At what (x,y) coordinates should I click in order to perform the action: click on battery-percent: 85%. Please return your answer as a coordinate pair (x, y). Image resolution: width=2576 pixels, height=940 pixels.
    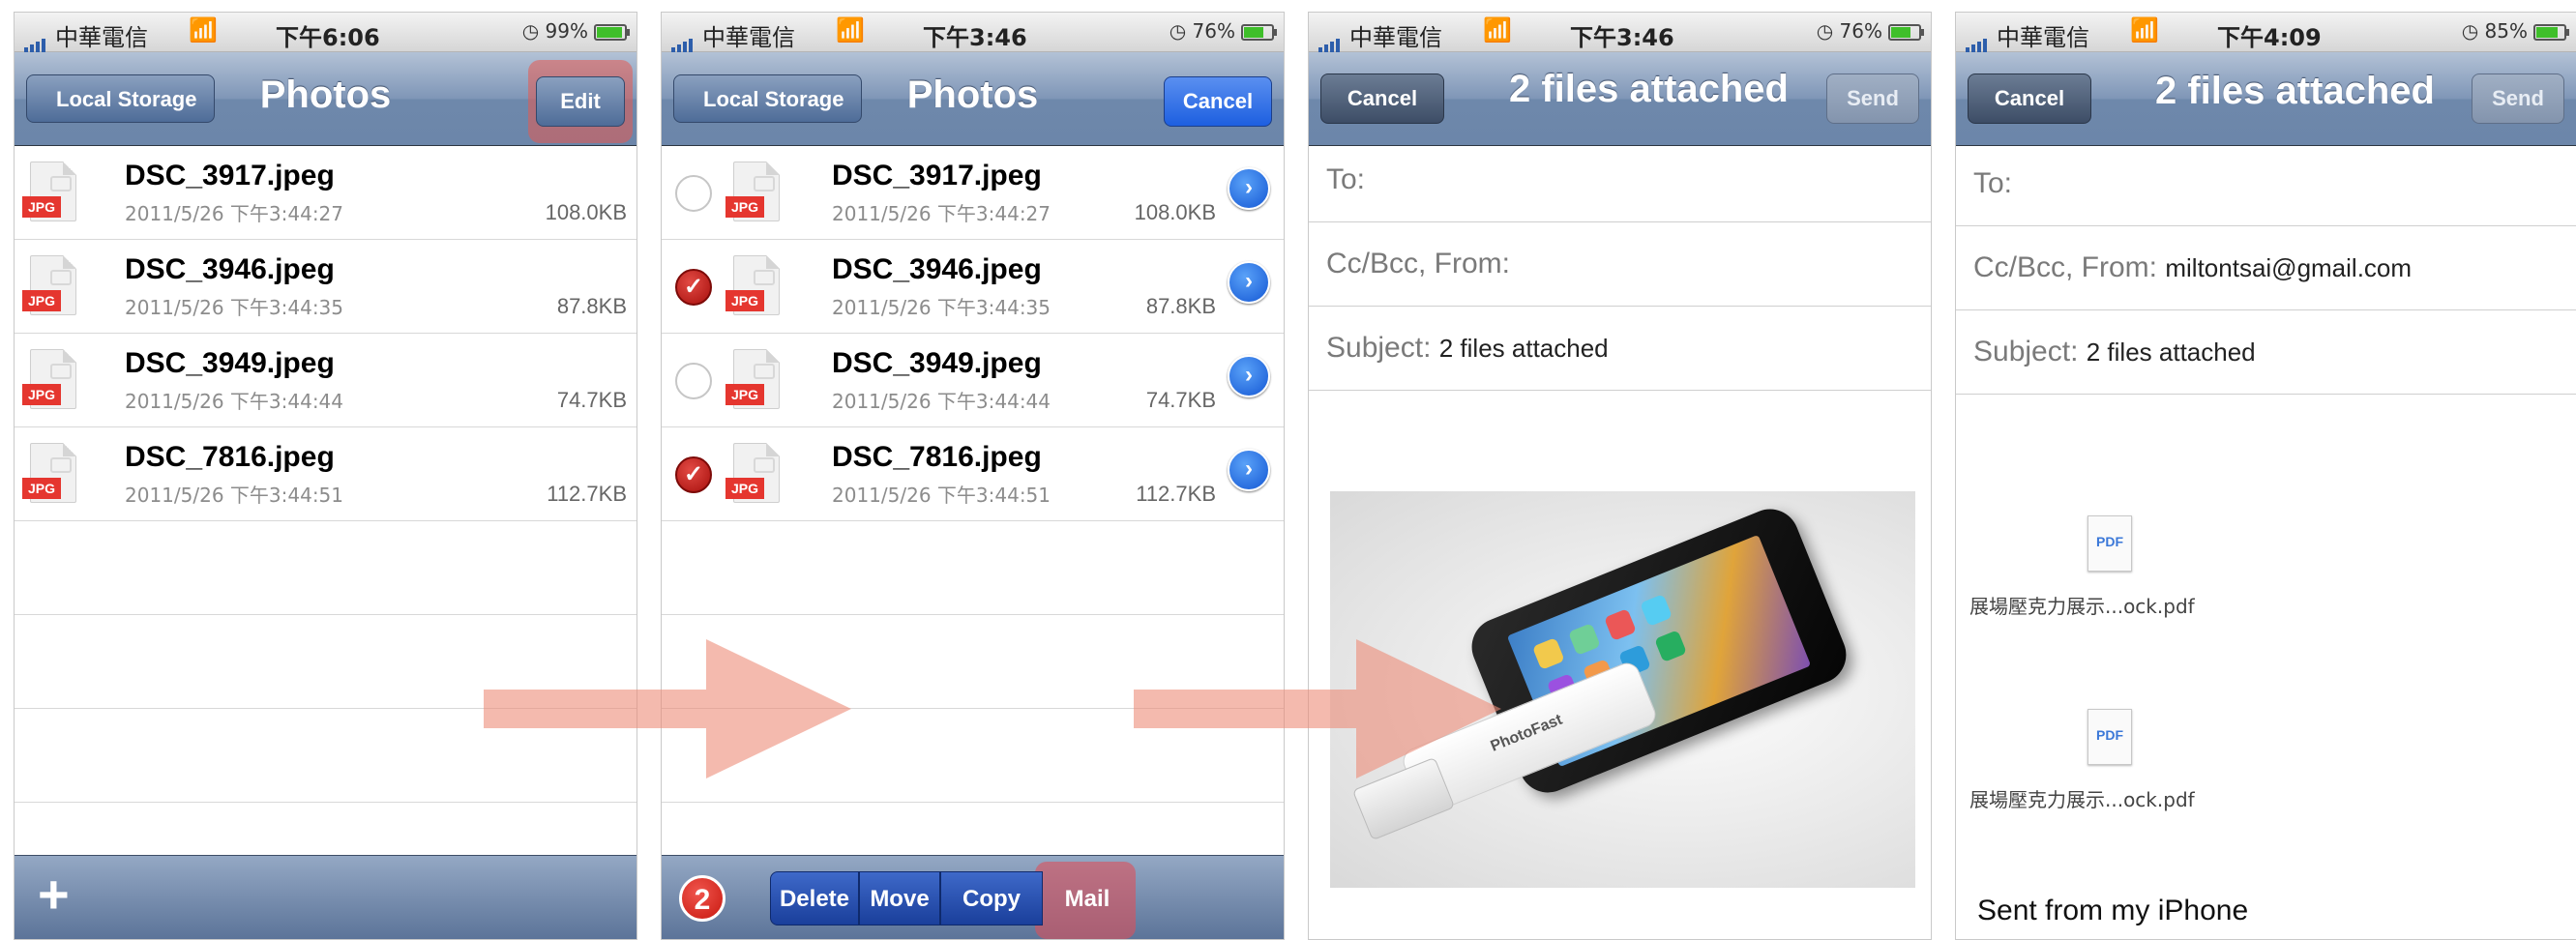
    Looking at the image, I should click on (2506, 31).